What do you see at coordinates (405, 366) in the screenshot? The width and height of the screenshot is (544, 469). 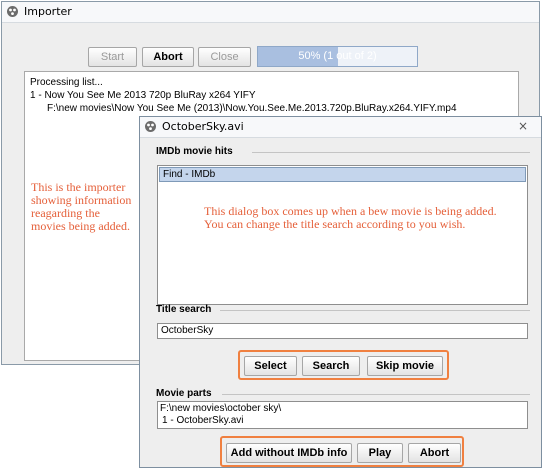 I see `skip-movie-button: Skip movie` at bounding box center [405, 366].